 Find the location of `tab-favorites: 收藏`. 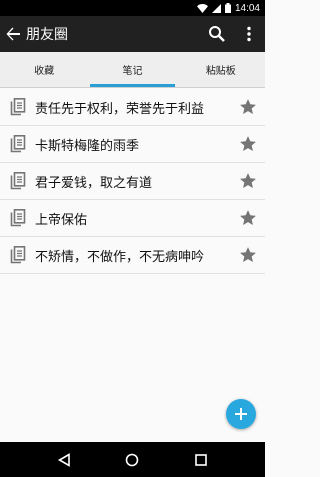

tab-favorites: 收藏 is located at coordinates (44, 69).